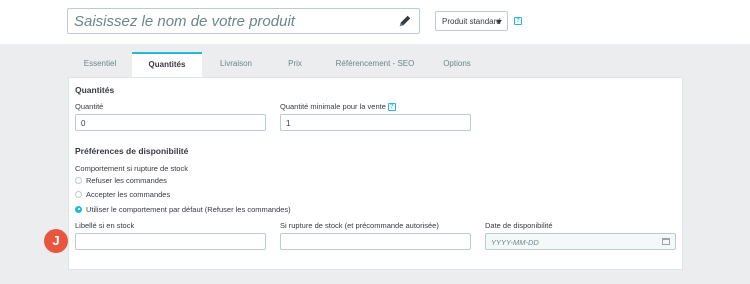 The image size is (750, 284). What do you see at coordinates (95, 90) in the screenshot?
I see `quantities-title: Quantités` at bounding box center [95, 90].